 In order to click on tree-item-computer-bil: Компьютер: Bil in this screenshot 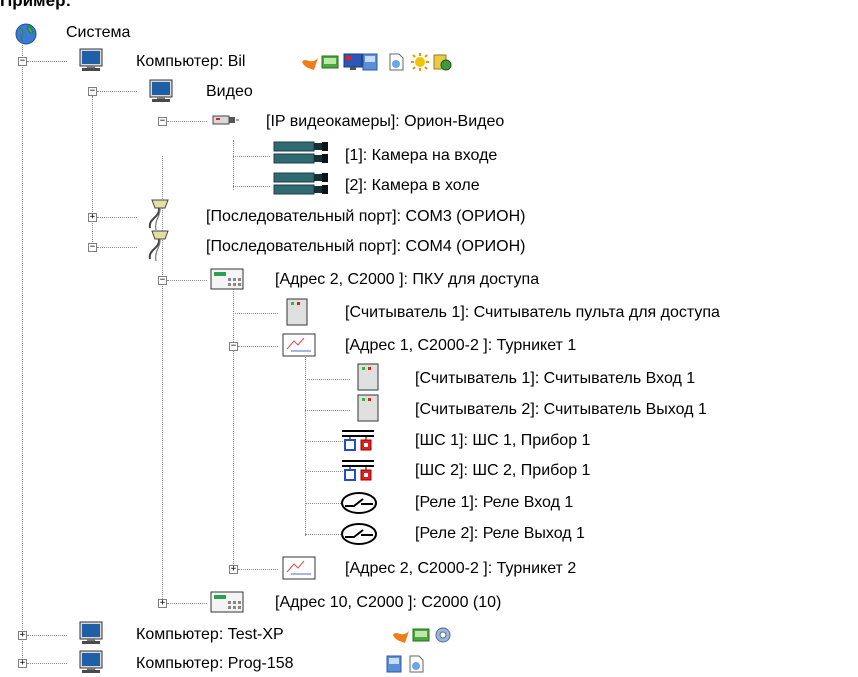, I will do `click(190, 62)`.